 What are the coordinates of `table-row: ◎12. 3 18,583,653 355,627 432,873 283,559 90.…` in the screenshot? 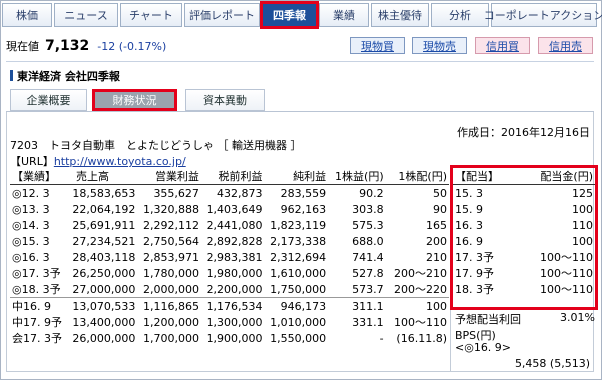 It's located at (229, 193).